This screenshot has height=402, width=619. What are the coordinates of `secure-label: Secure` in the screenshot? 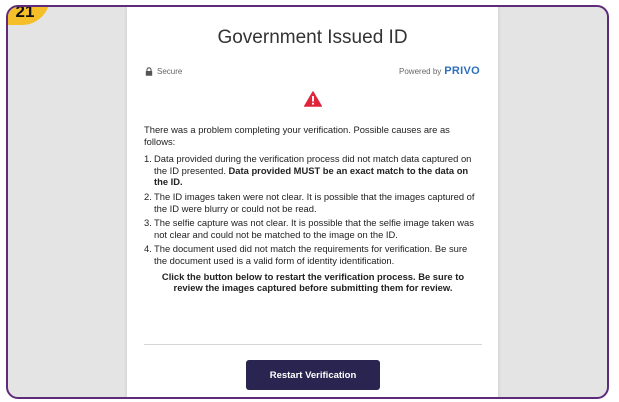 It's located at (170, 71).